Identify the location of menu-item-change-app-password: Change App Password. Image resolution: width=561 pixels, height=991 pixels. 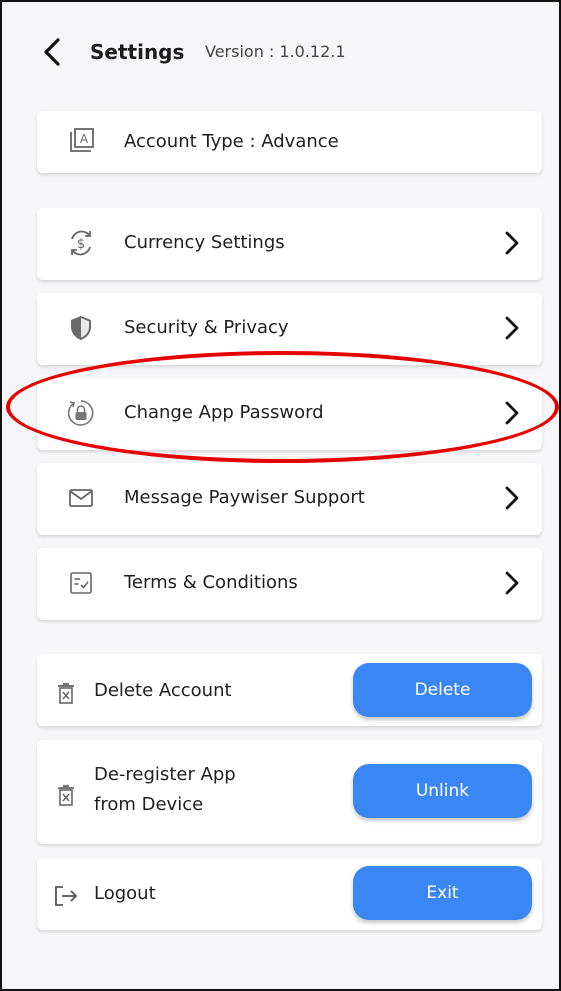
(289, 414).